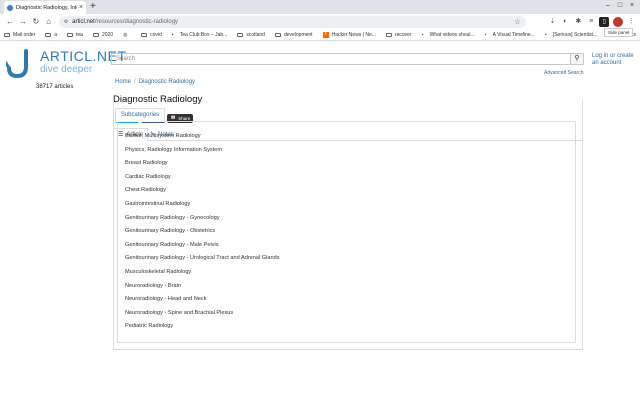 This screenshot has width=640, height=400. Describe the element at coordinates (81, 7) in the screenshot. I see `tab-close-icon: ×` at that location.